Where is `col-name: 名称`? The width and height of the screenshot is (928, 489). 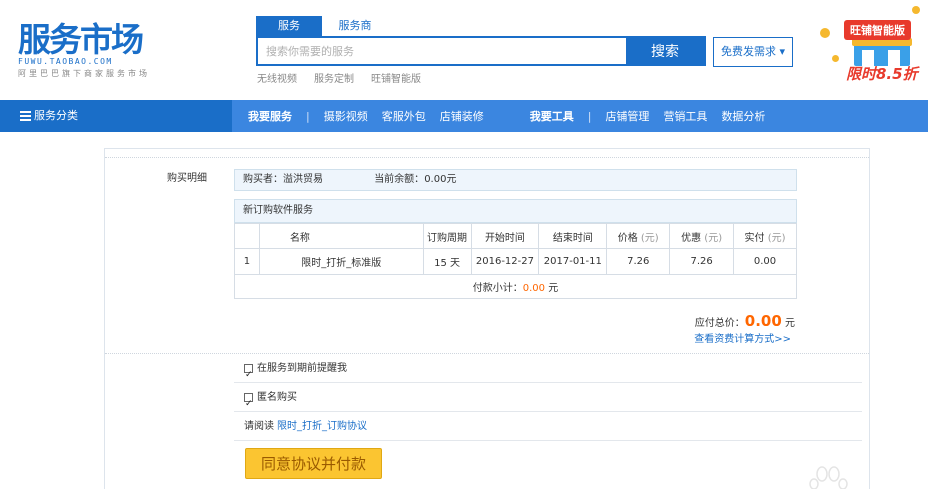
col-name: 名称 is located at coordinates (341, 236).